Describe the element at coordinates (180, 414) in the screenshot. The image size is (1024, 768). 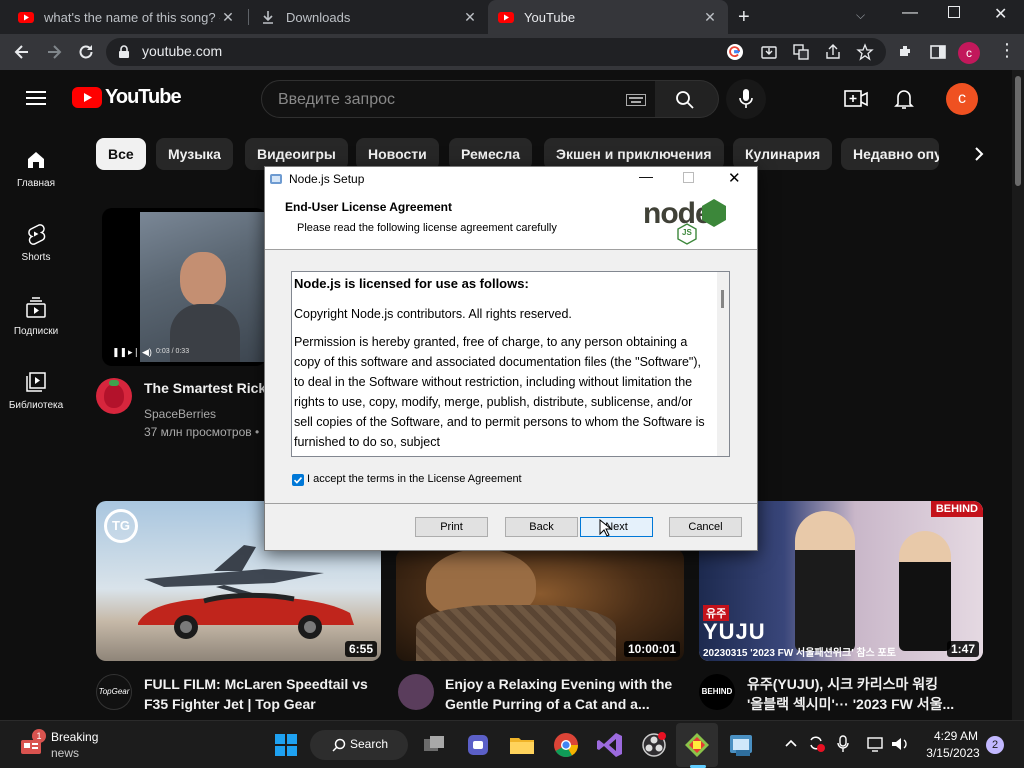
I see `channel-name: SpaceBerries` at that location.